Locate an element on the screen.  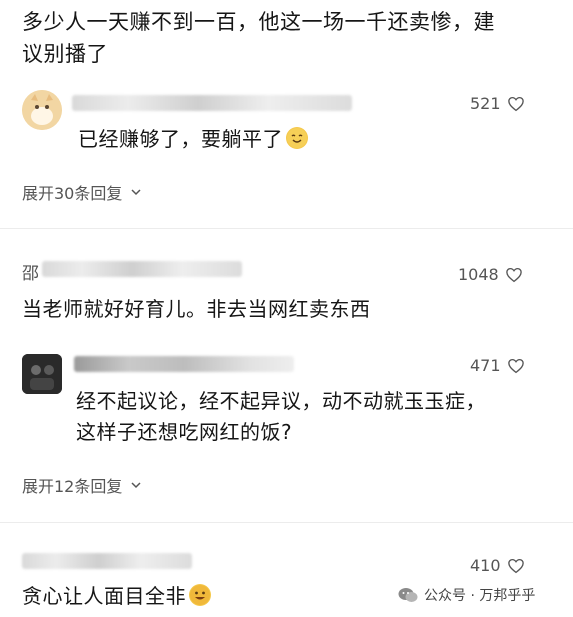
figure-avatar-icon is located at coordinates (42, 374).